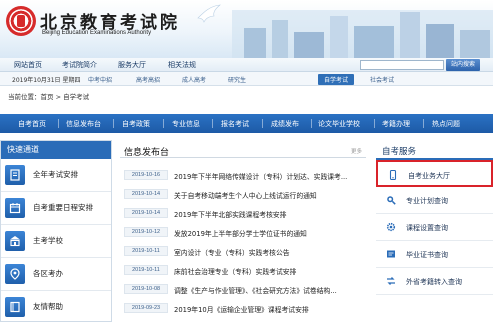 The width and height of the screenshot is (493, 322). I want to click on news-item: 2019-10-11 床前社会治理专业（专科）实践考试安排, so click(243, 270).